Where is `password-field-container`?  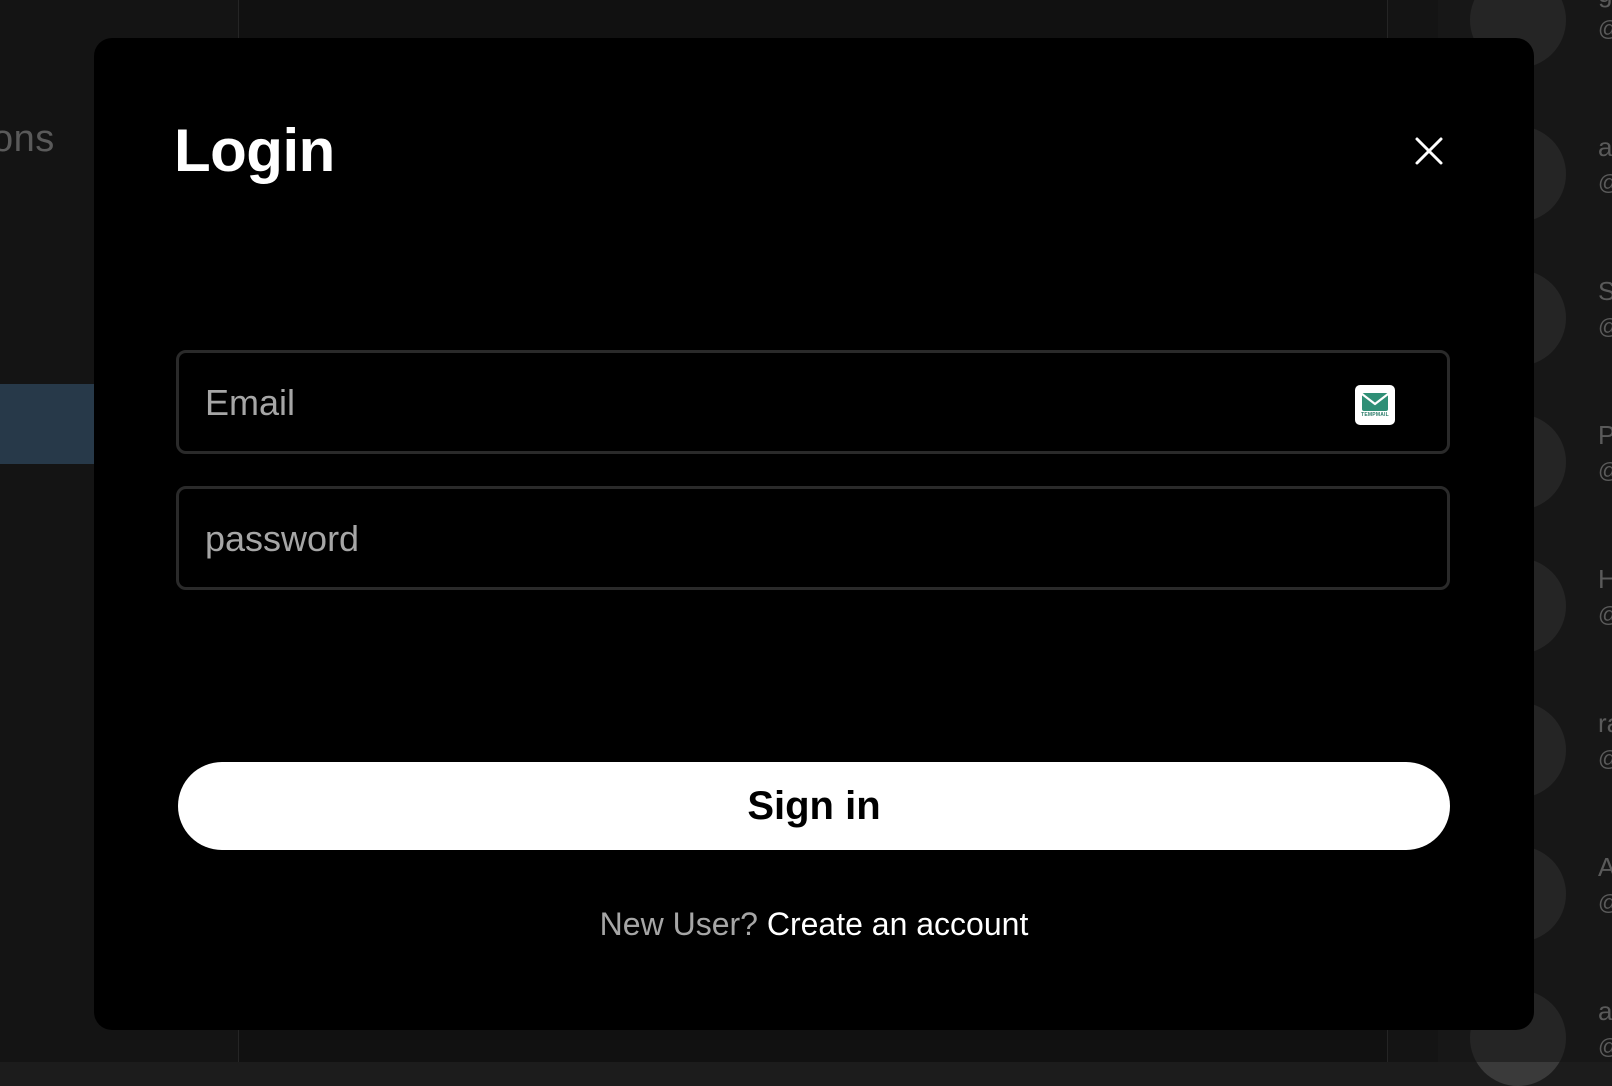
password-field-container is located at coordinates (813, 538).